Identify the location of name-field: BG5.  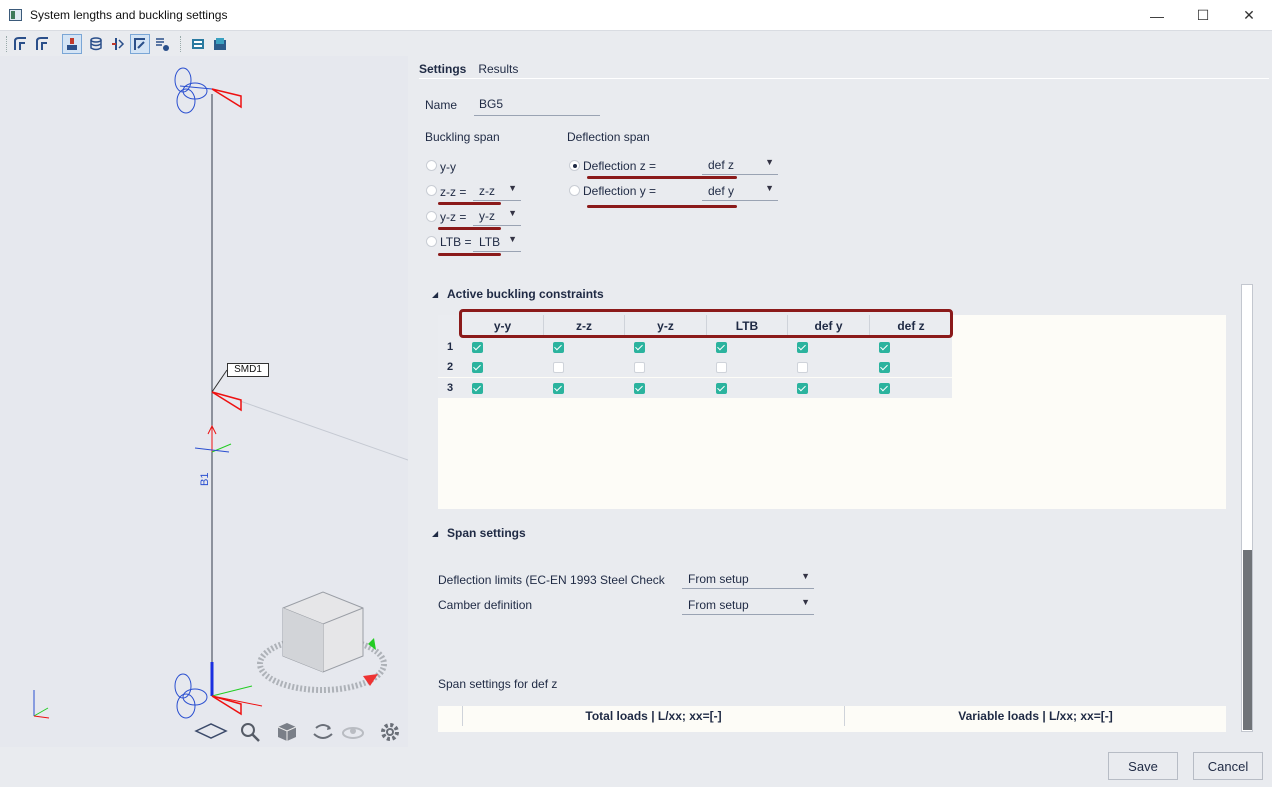
(491, 104).